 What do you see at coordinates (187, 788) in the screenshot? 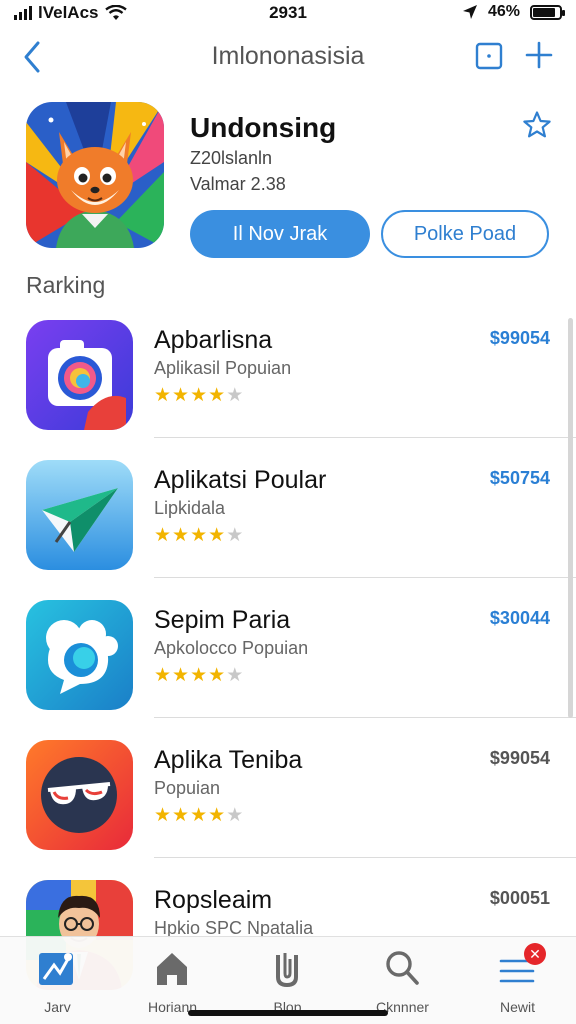
I see `app-subtitle: Popuian` at bounding box center [187, 788].